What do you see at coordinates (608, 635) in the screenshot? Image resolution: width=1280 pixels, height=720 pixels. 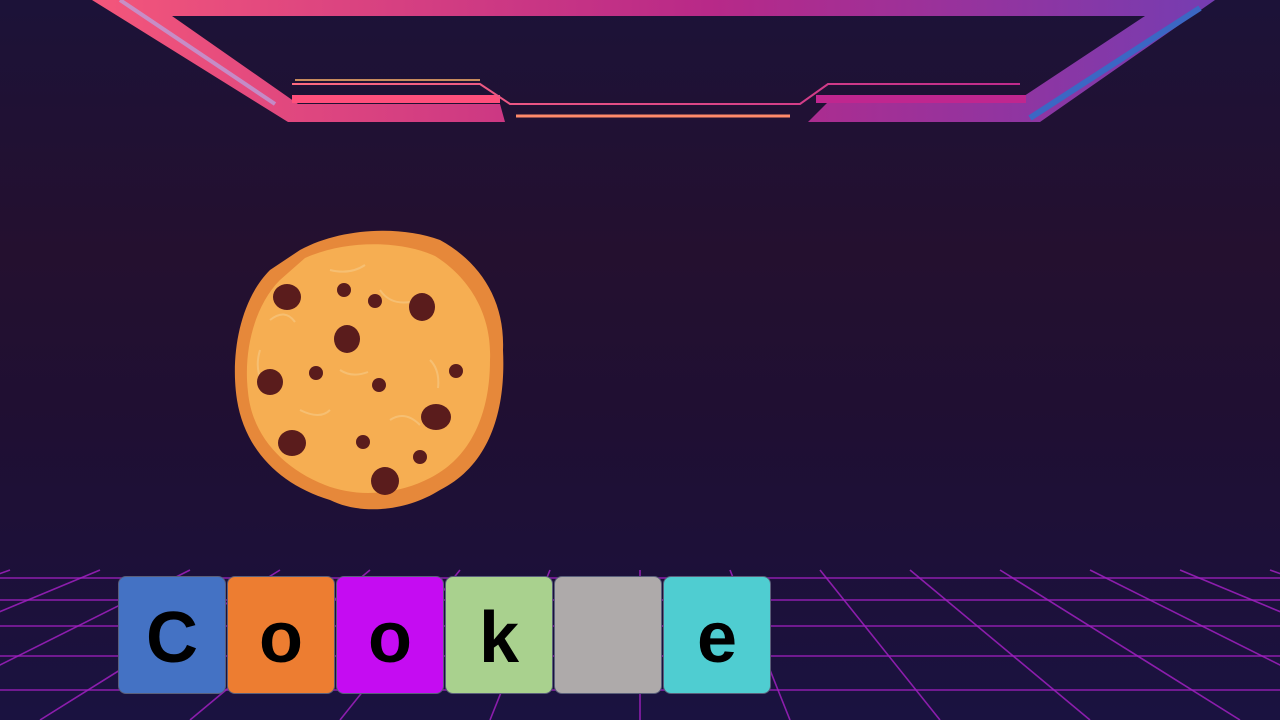 I see `missing-letter-tile` at bounding box center [608, 635].